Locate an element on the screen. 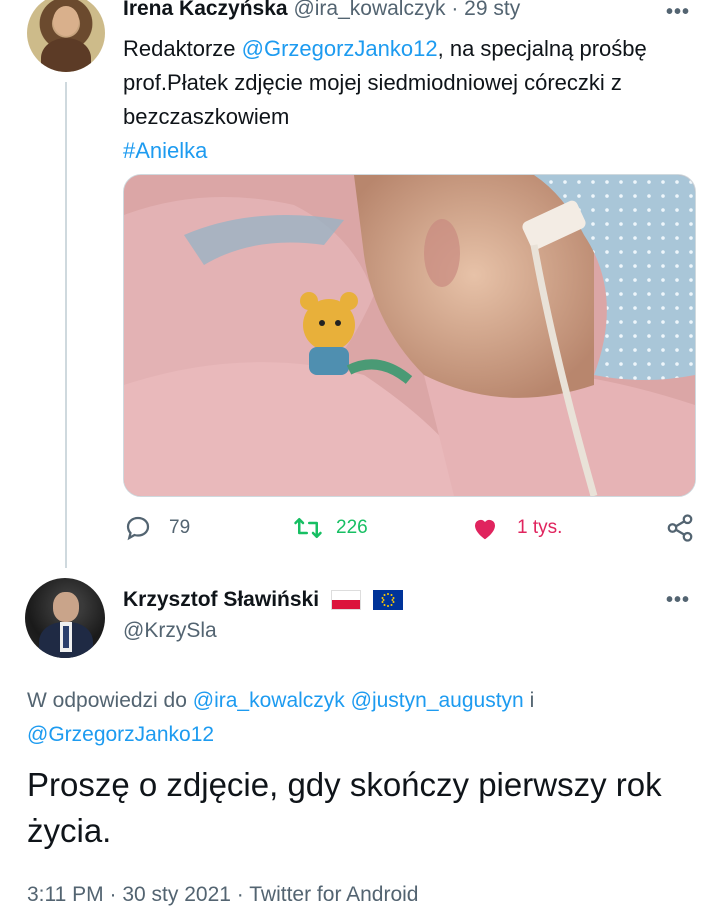 This screenshot has height=912, width=717. avatar-krzysztof is located at coordinates (65, 618).